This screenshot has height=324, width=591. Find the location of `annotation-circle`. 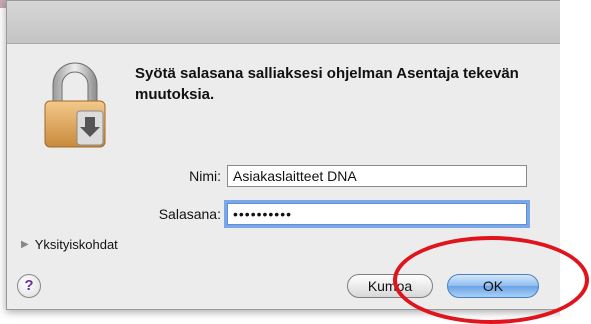

annotation-circle is located at coordinates (491, 280).